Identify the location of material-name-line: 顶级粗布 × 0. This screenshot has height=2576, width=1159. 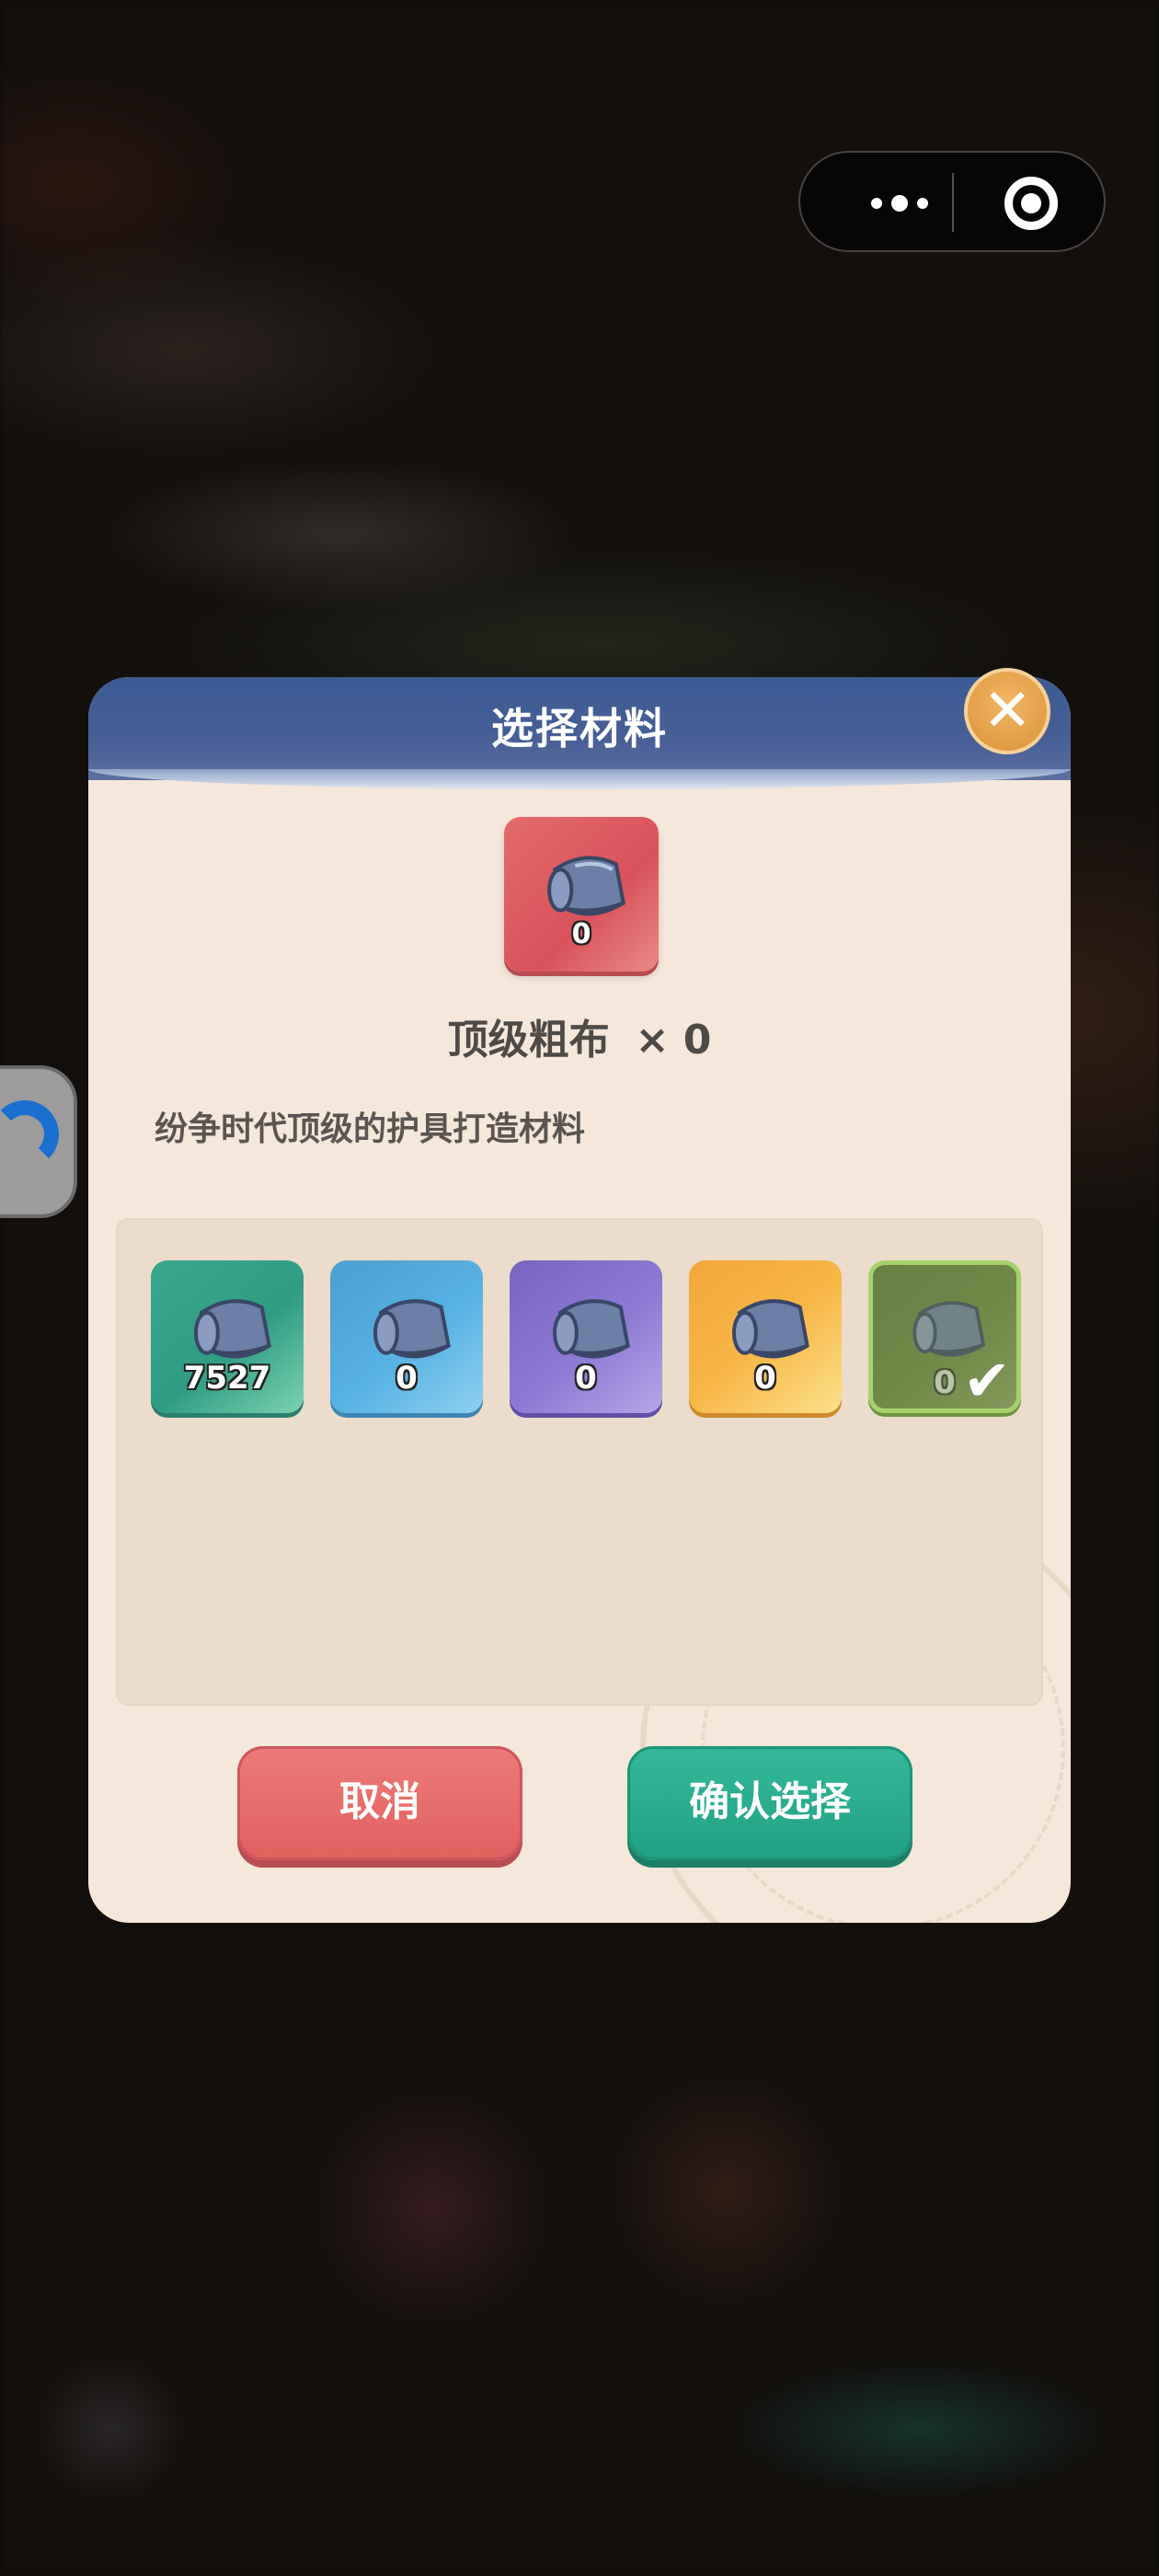
(579, 1035).